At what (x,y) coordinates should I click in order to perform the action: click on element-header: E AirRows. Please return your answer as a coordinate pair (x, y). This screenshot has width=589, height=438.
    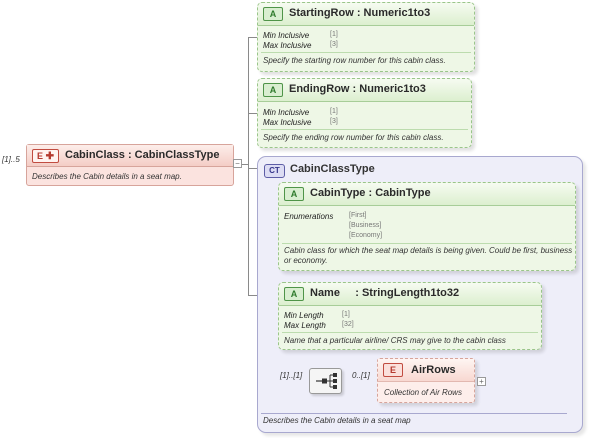
    Looking at the image, I should click on (426, 370).